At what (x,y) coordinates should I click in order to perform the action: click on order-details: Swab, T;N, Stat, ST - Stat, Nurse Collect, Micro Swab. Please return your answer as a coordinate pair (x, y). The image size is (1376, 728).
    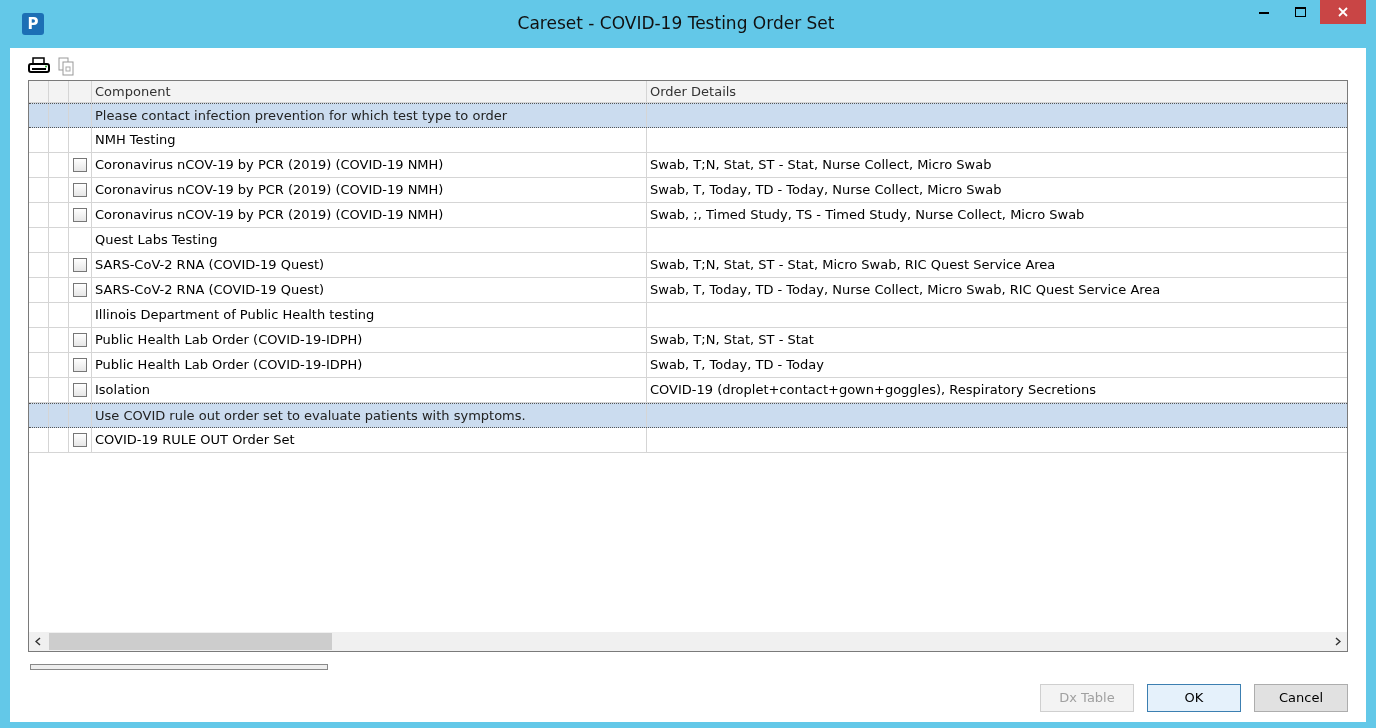
    Looking at the image, I should click on (821, 165).